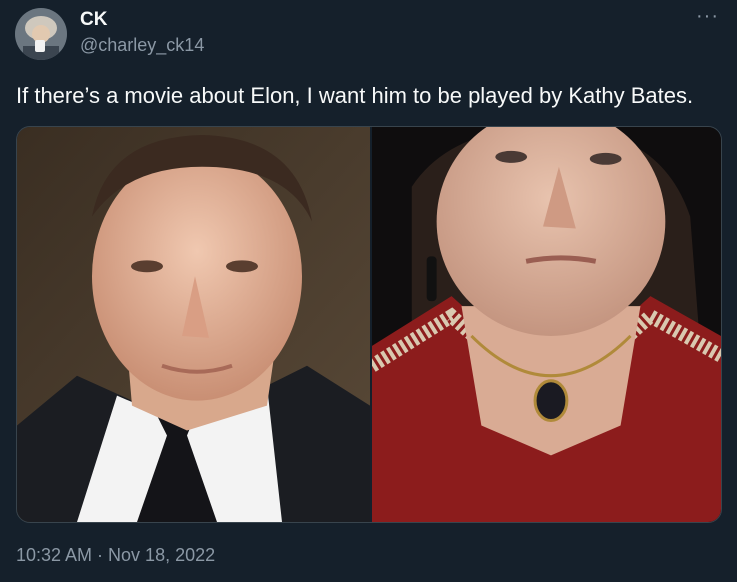 Image resolution: width=737 pixels, height=582 pixels. Describe the element at coordinates (142, 45) in the screenshot. I see `author-handle: @charley_ck14` at that location.